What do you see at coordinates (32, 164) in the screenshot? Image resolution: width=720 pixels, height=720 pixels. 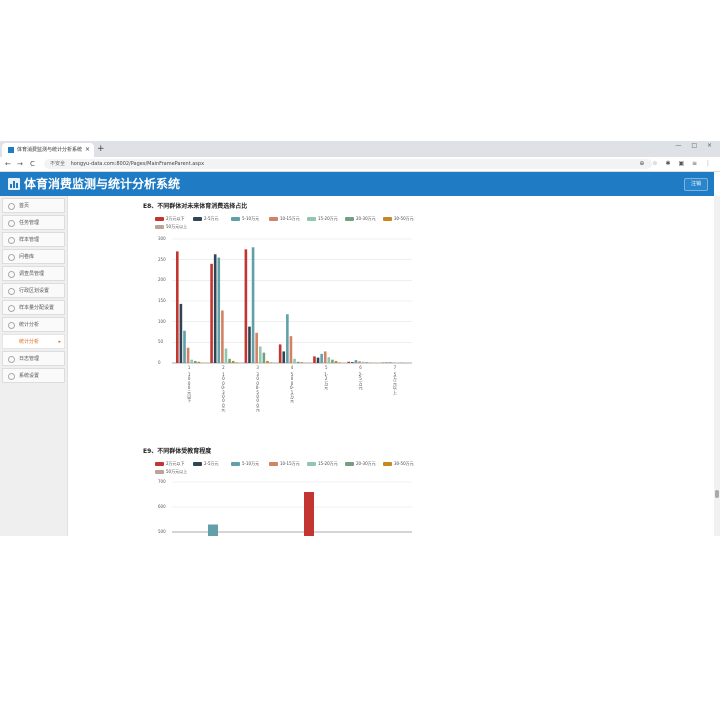 I see `reload-icon: C` at bounding box center [32, 164].